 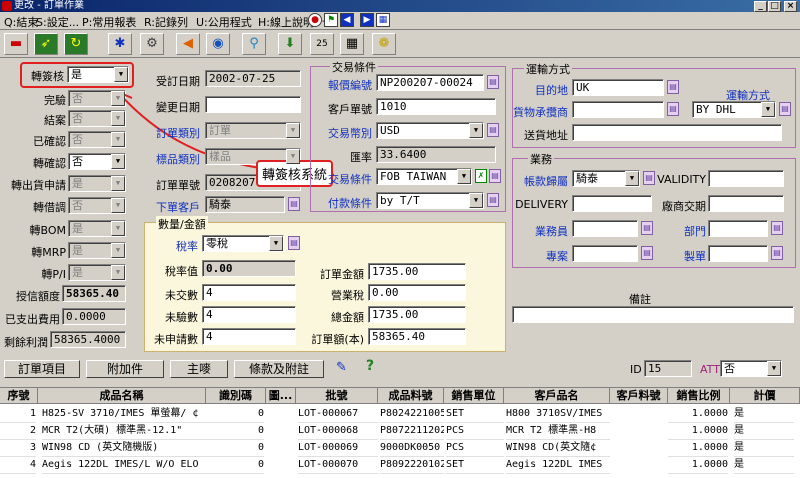 I want to click on run-icon: ➶, so click(x=46, y=44).